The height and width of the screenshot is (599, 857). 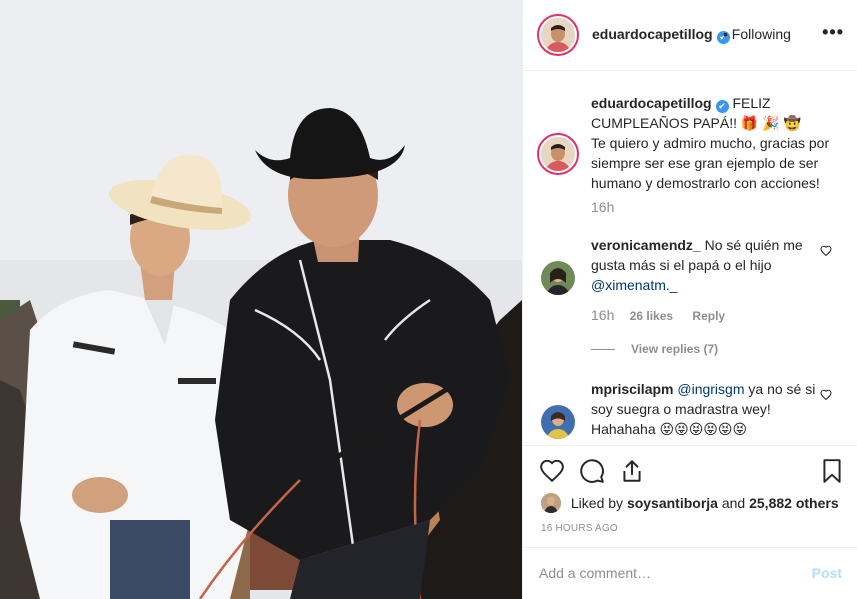 I want to click on comment-username: mpriscilapm, so click(x=632, y=389).